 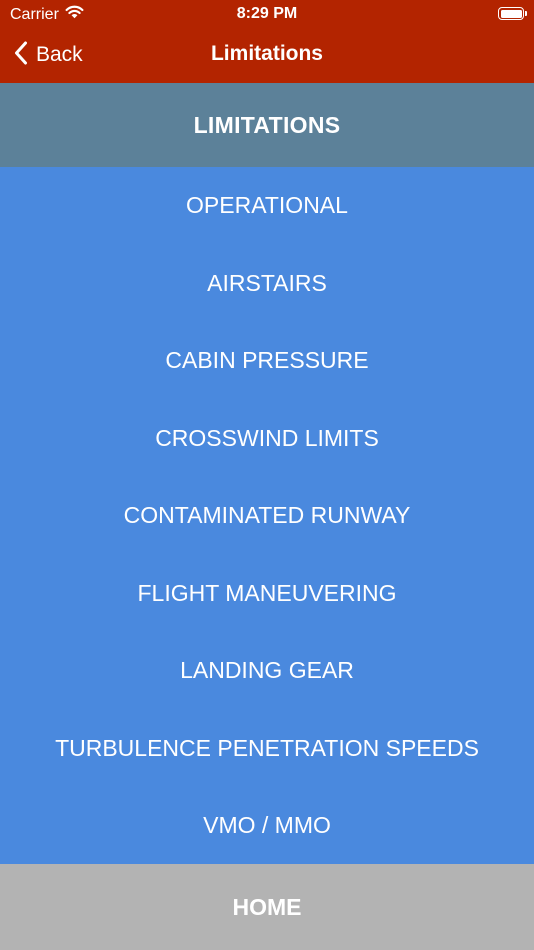 I want to click on battery-level, so click(x=511, y=13).